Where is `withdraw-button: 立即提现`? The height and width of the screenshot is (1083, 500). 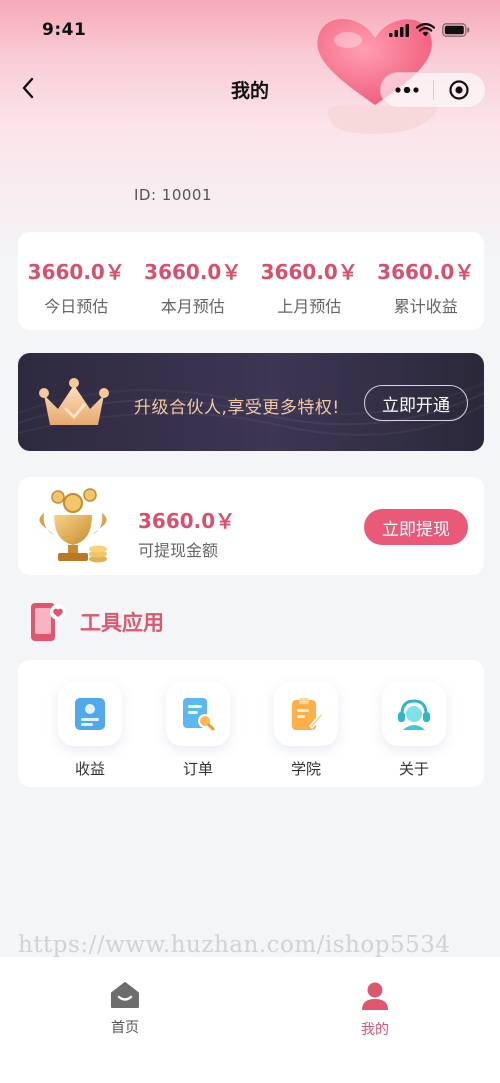 withdraw-button: 立即提现 is located at coordinates (416, 527).